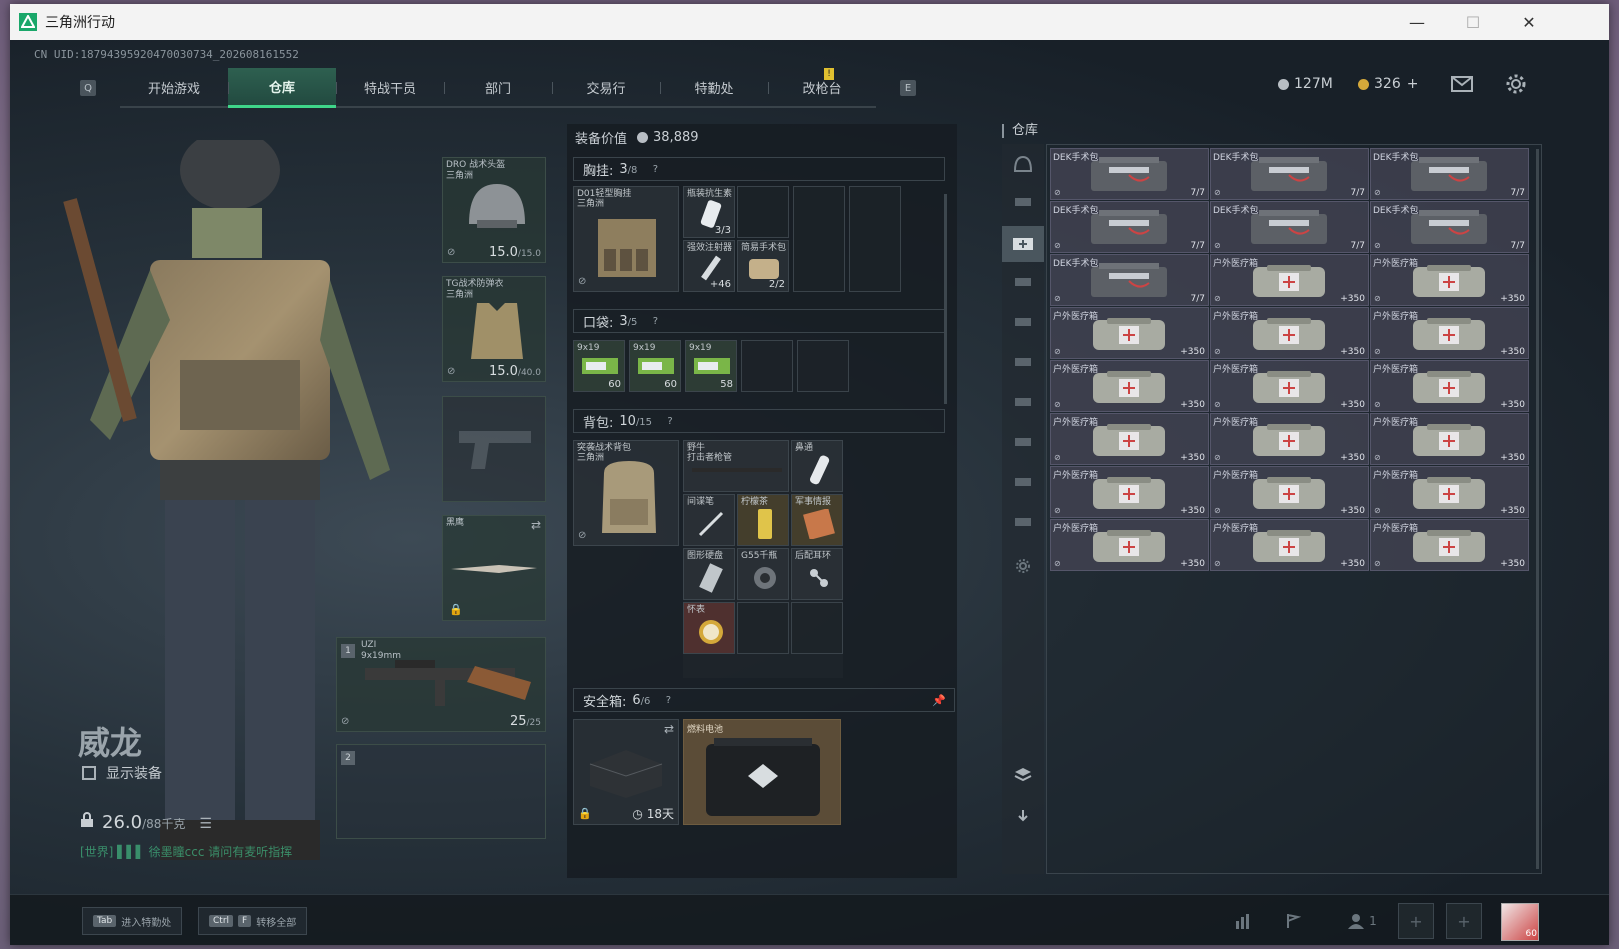 The image size is (1619, 949). I want to click on backpack-item: 柠檬茶, so click(763, 520).